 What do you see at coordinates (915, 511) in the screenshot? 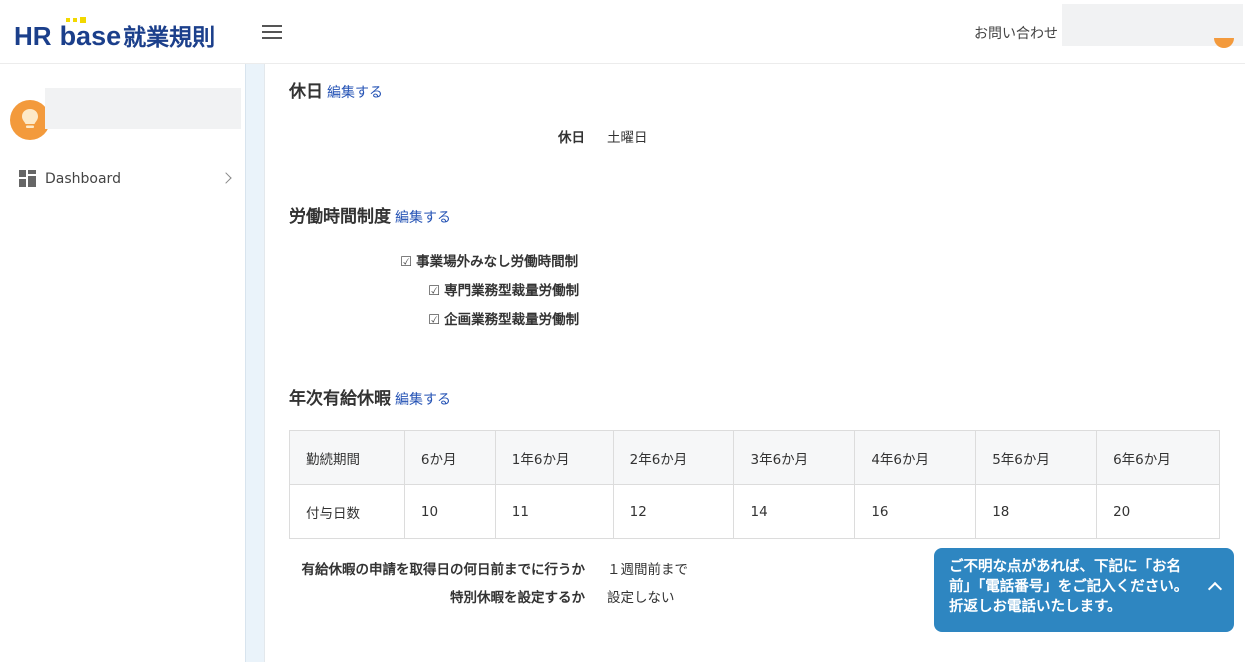
I see `table-cell: 16` at bounding box center [915, 511].